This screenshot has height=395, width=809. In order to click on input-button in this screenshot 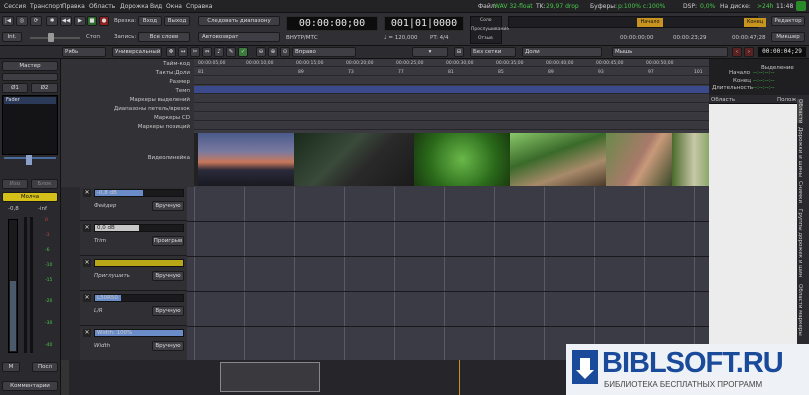, I will do `click(30, 77)`.